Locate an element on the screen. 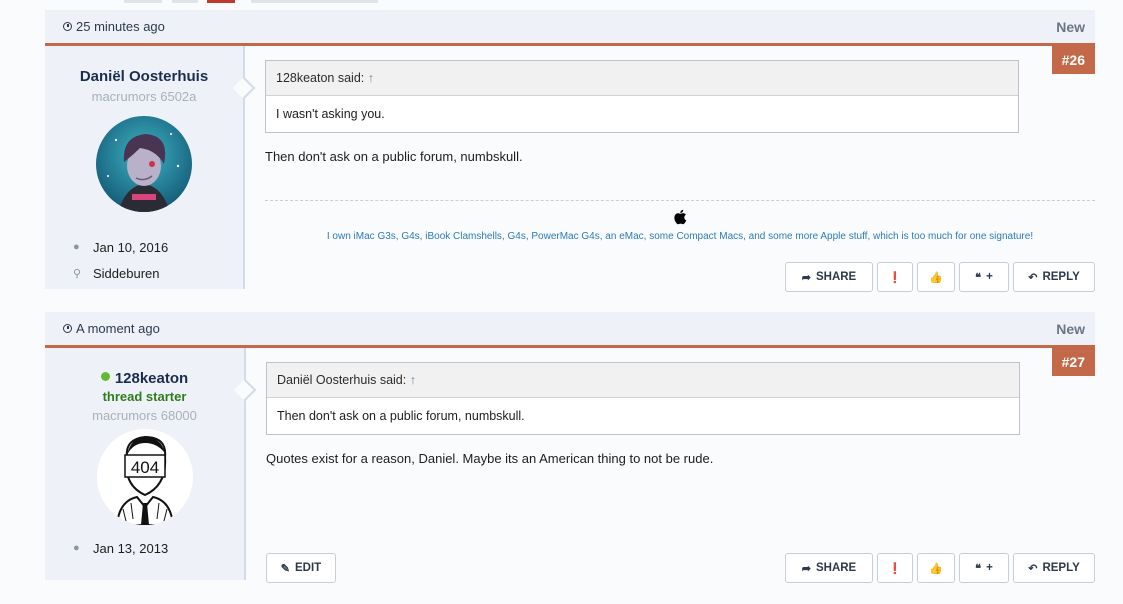 The height and width of the screenshot is (604, 1123). username: 128keaton is located at coordinates (144, 378).